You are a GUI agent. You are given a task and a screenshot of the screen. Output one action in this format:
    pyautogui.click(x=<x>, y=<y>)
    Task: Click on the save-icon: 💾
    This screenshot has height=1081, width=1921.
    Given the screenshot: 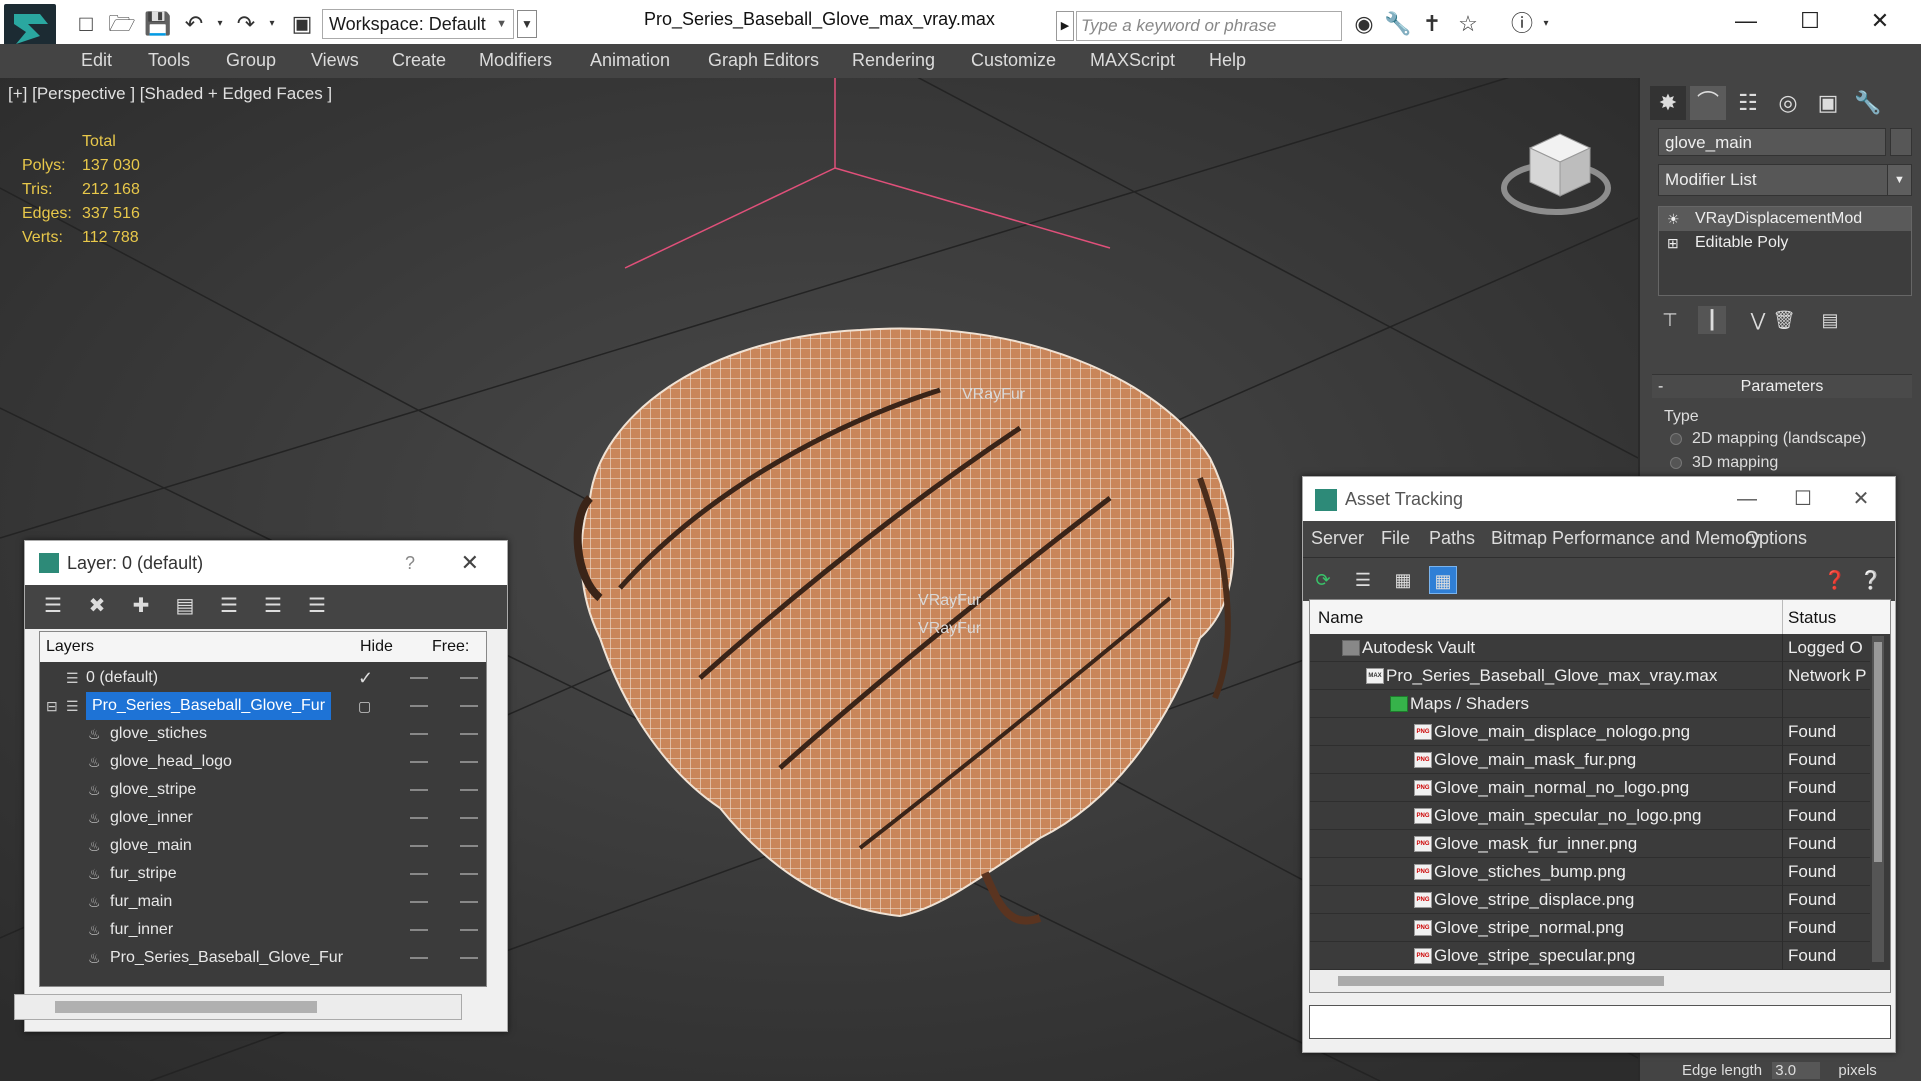 What is the action you would take?
    pyautogui.click(x=158, y=24)
    